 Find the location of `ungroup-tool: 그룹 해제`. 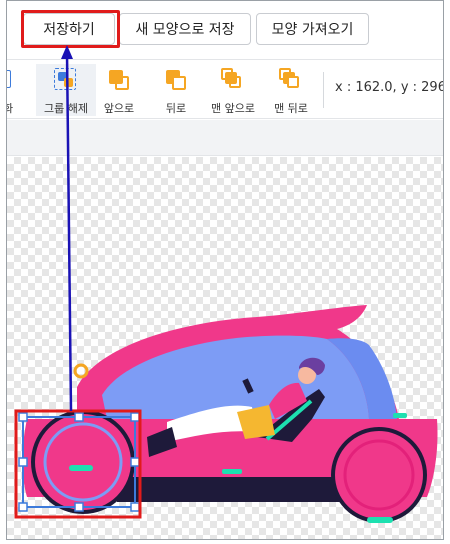

ungroup-tool: 그룹 해제 is located at coordinates (66, 90).